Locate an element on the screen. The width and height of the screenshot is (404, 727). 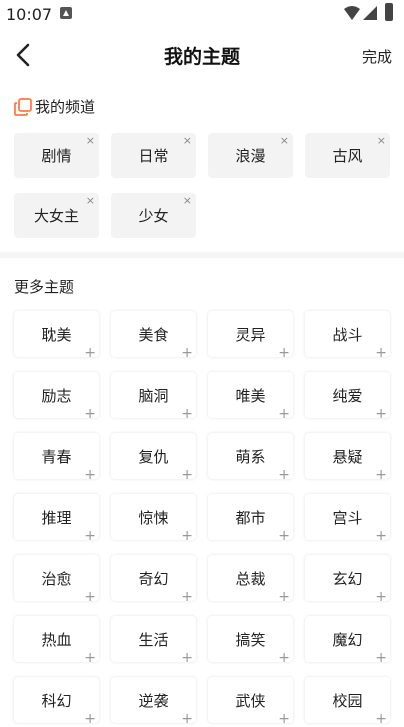
my-channels-title: 我的频道 is located at coordinates (65, 107).